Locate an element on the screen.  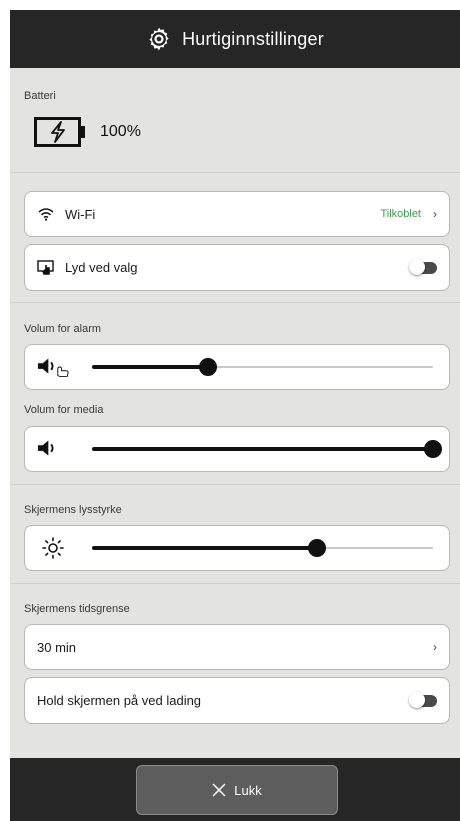
gear-icon is located at coordinates (159, 39).